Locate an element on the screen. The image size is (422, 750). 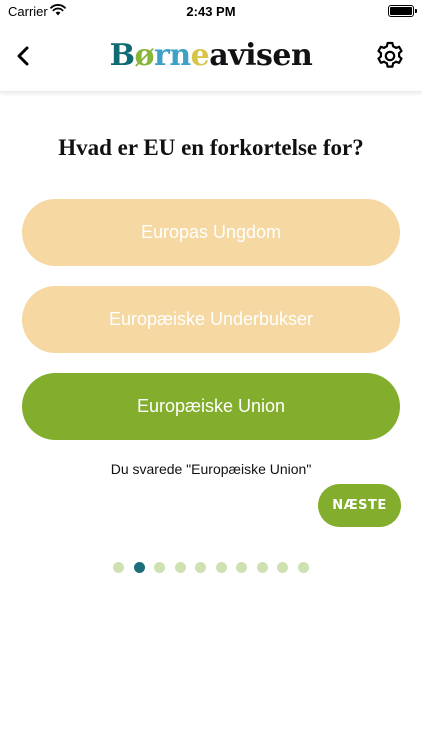
next-button: NÆSTE is located at coordinates (359, 505).